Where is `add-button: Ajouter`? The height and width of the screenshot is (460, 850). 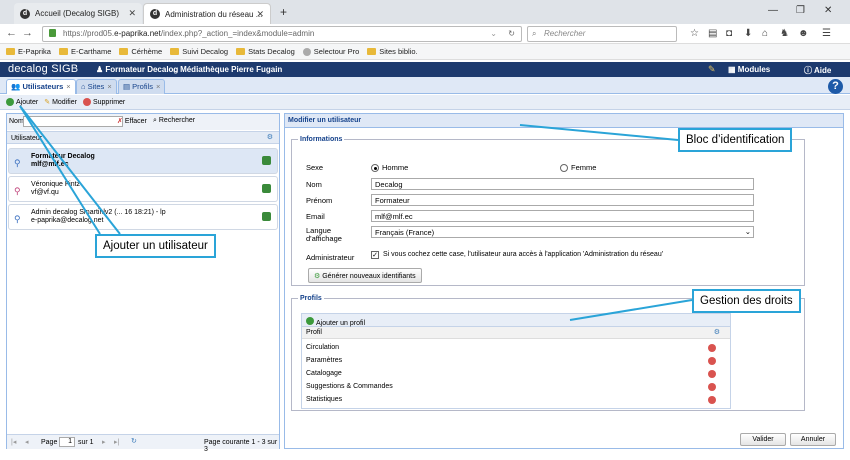 add-button: Ajouter is located at coordinates (22, 102).